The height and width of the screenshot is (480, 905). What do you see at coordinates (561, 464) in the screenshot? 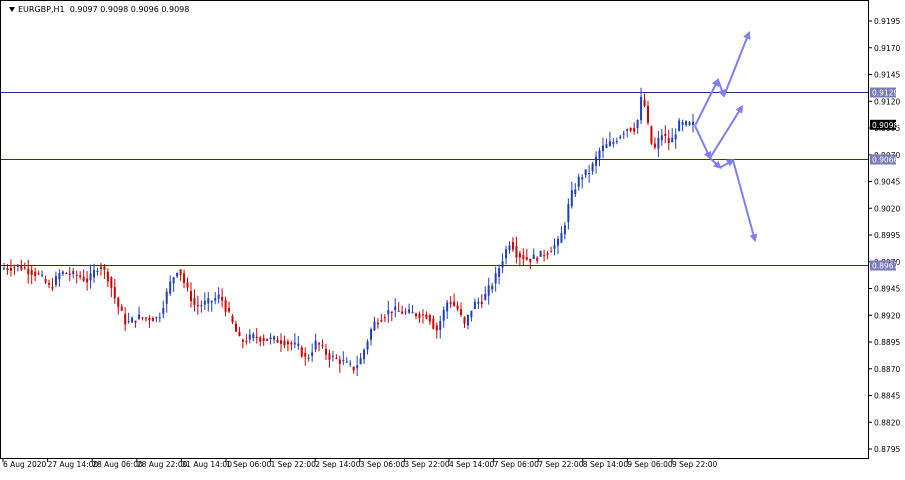
I see `x-tick-label: 7 Sep 22:00` at bounding box center [561, 464].